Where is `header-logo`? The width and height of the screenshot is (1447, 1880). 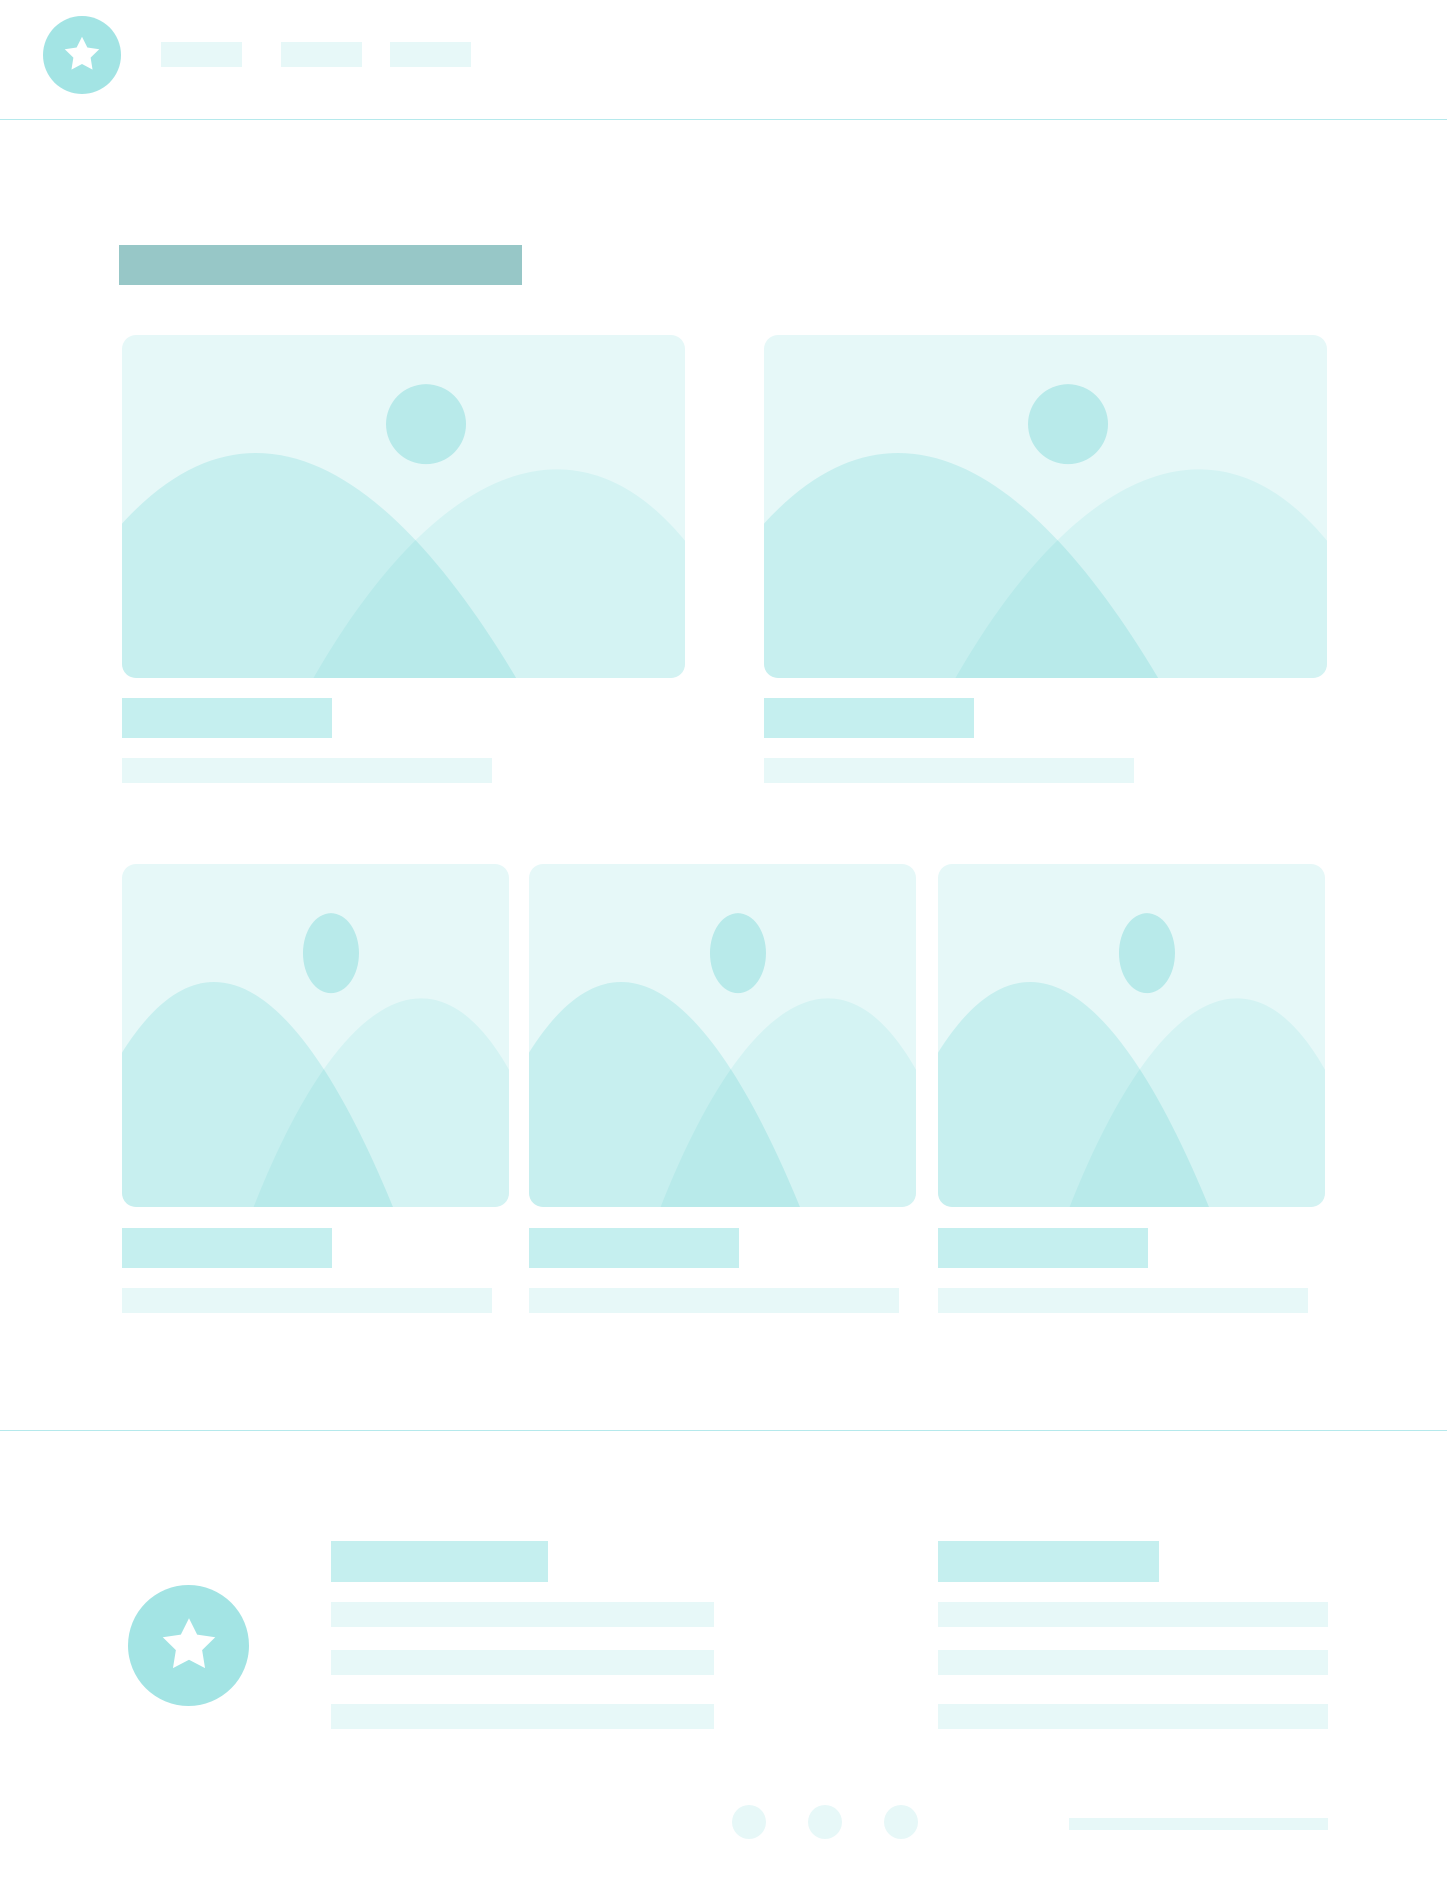 header-logo is located at coordinates (82, 55).